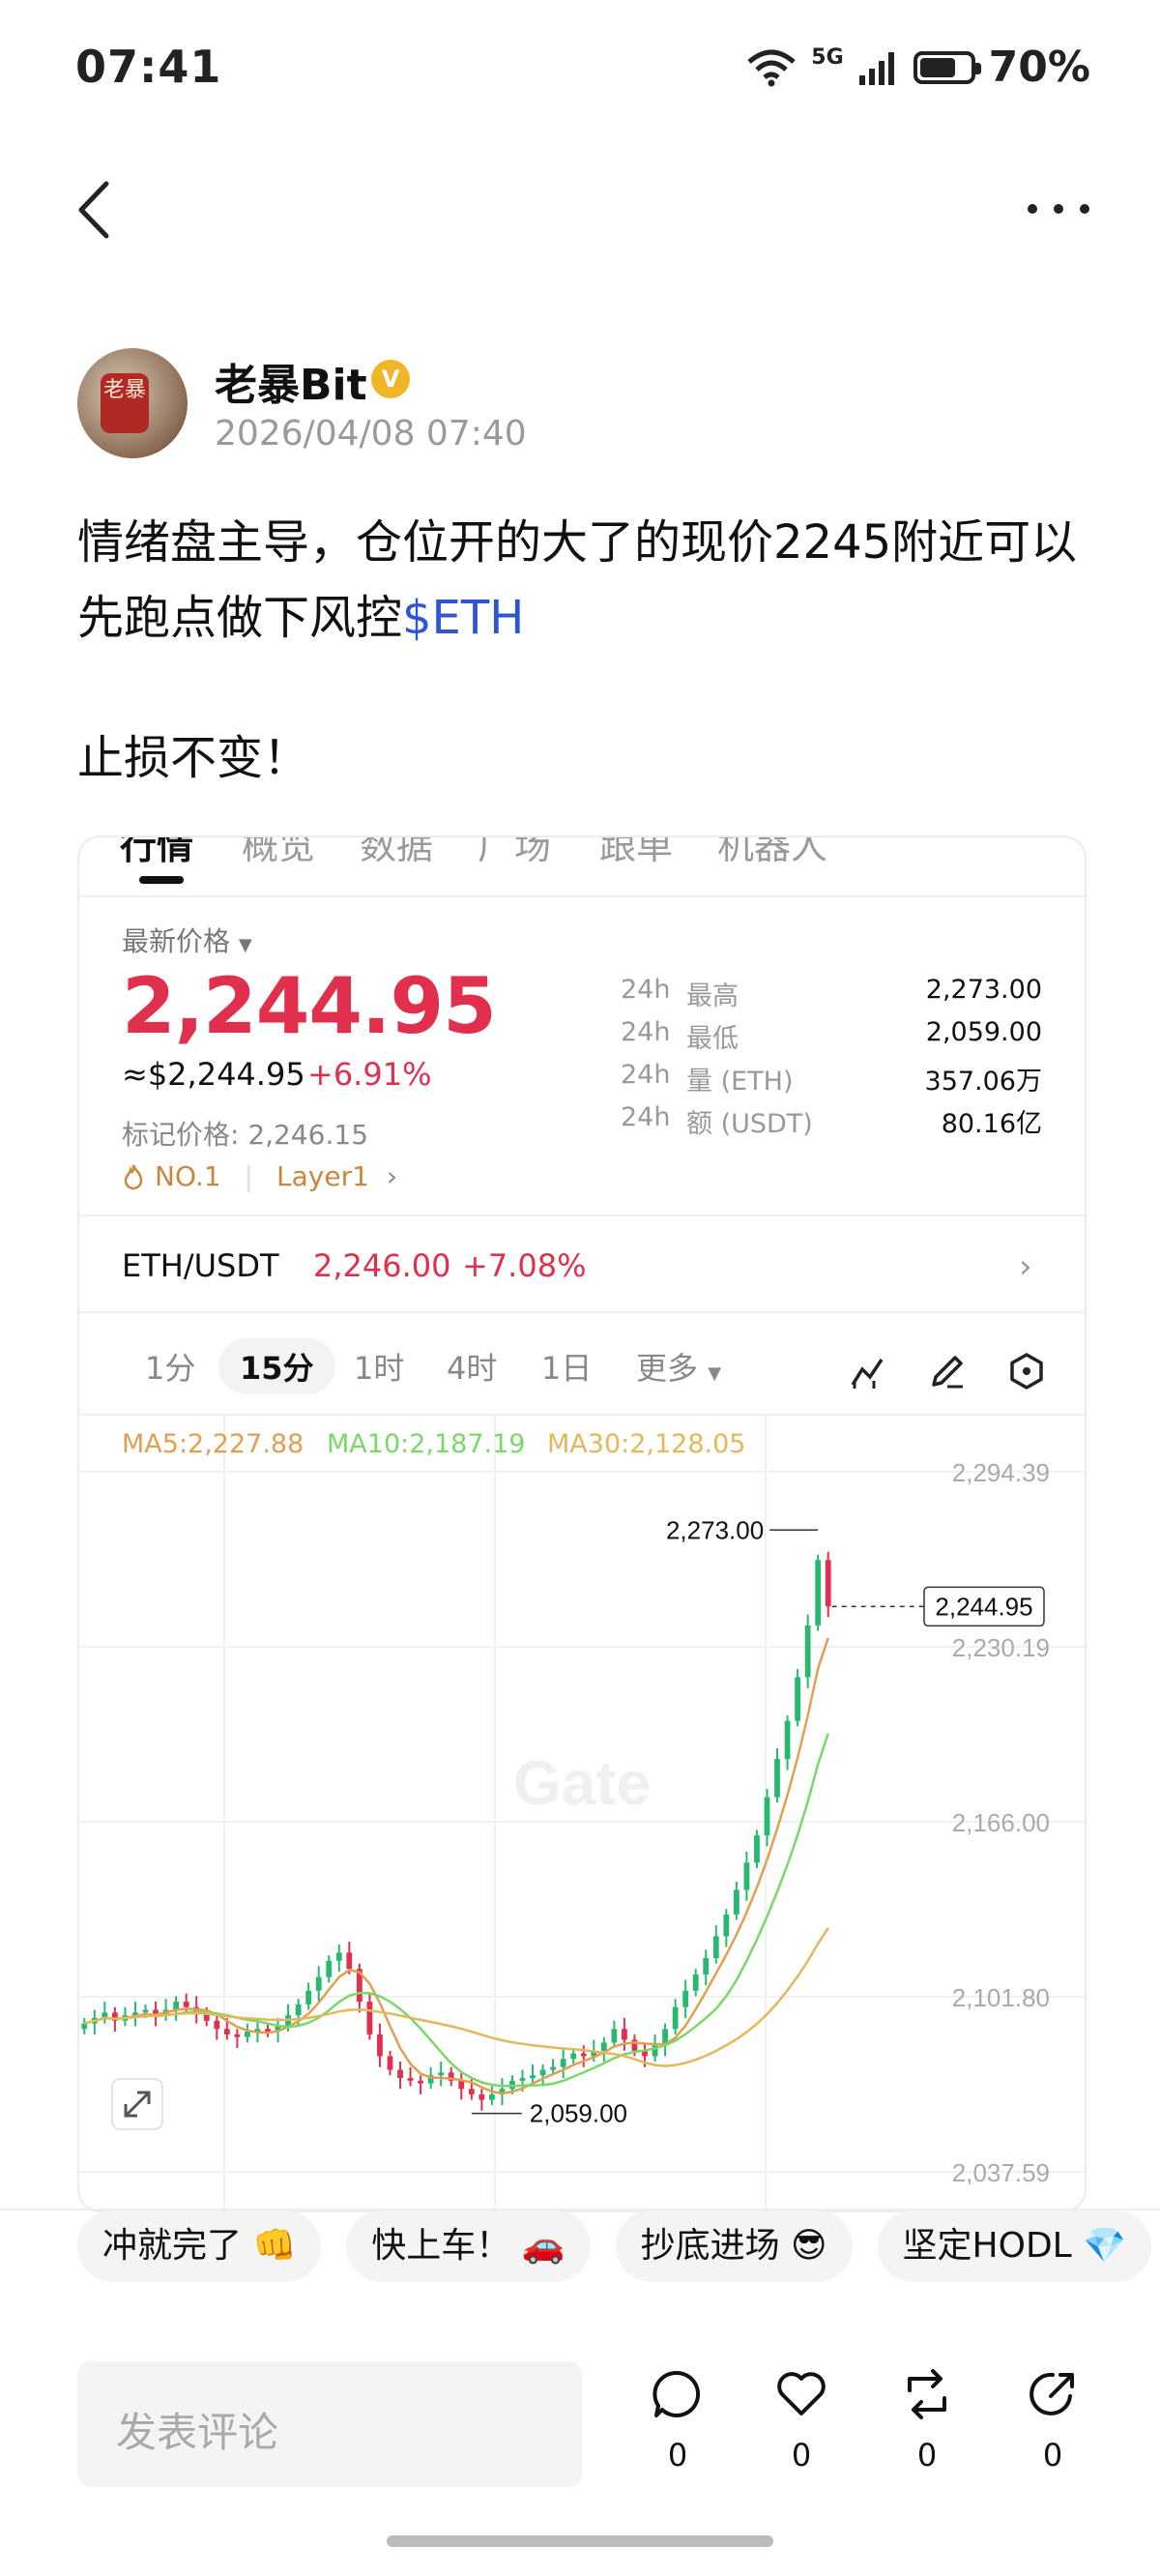 This screenshot has width=1160, height=2576. I want to click on rank-label: NO.1, so click(188, 1176).